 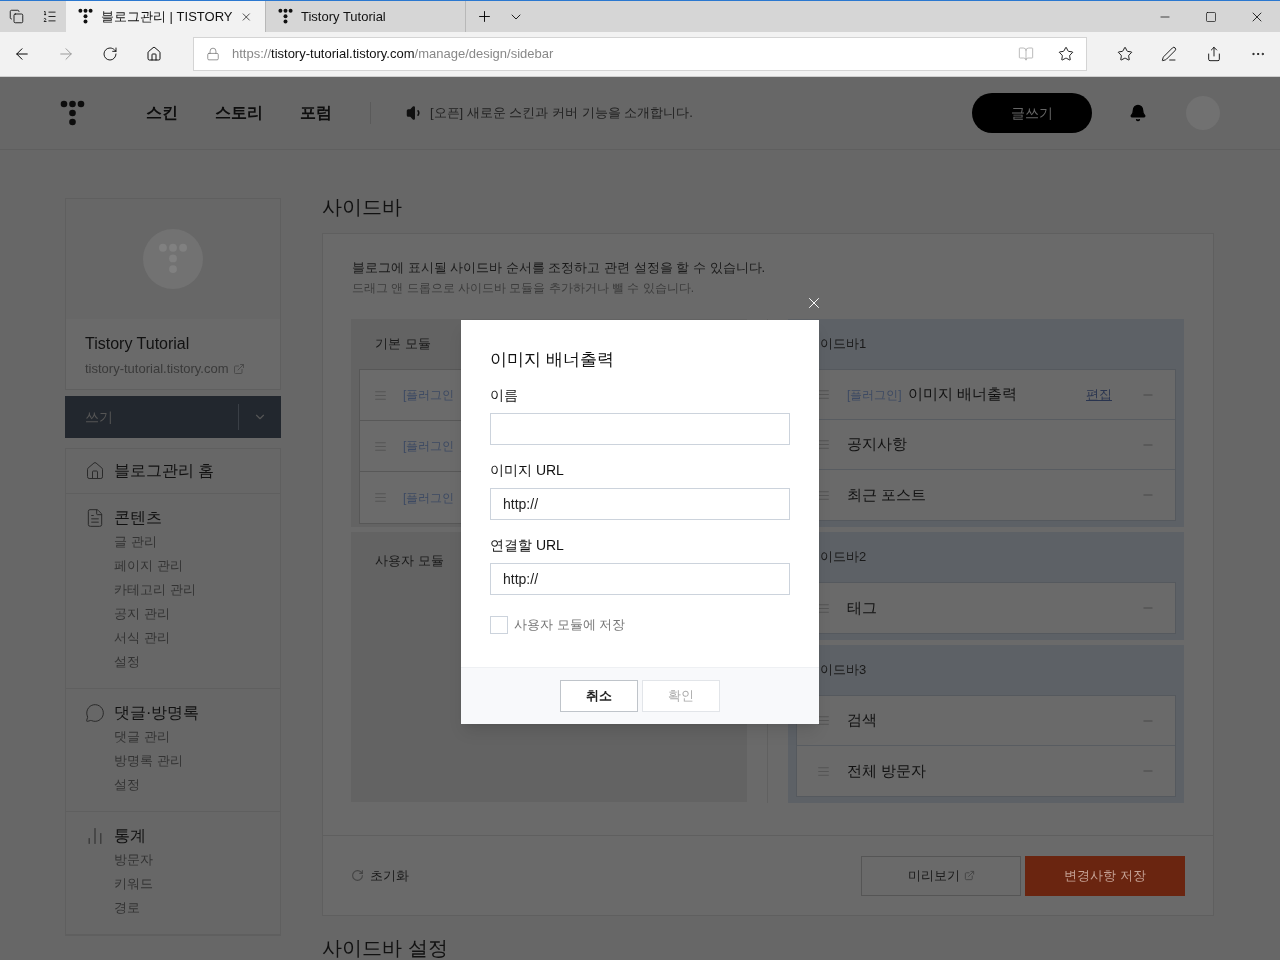 I want to click on url-text: https://tistory-tutorial.tistory.com/manage/design/sidebar, so click(x=393, y=54).